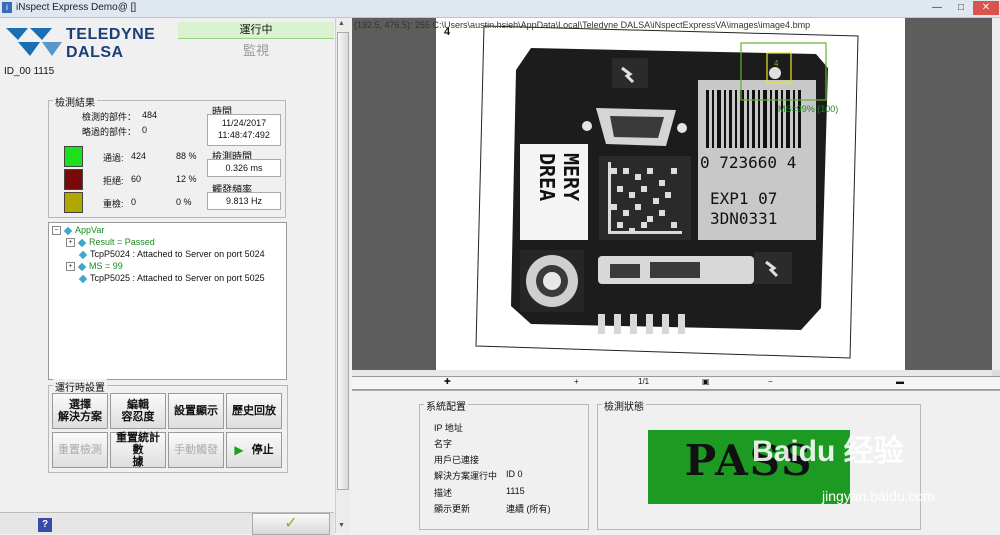  I want to click on logo-bottom-text: DALSA, so click(95, 52).